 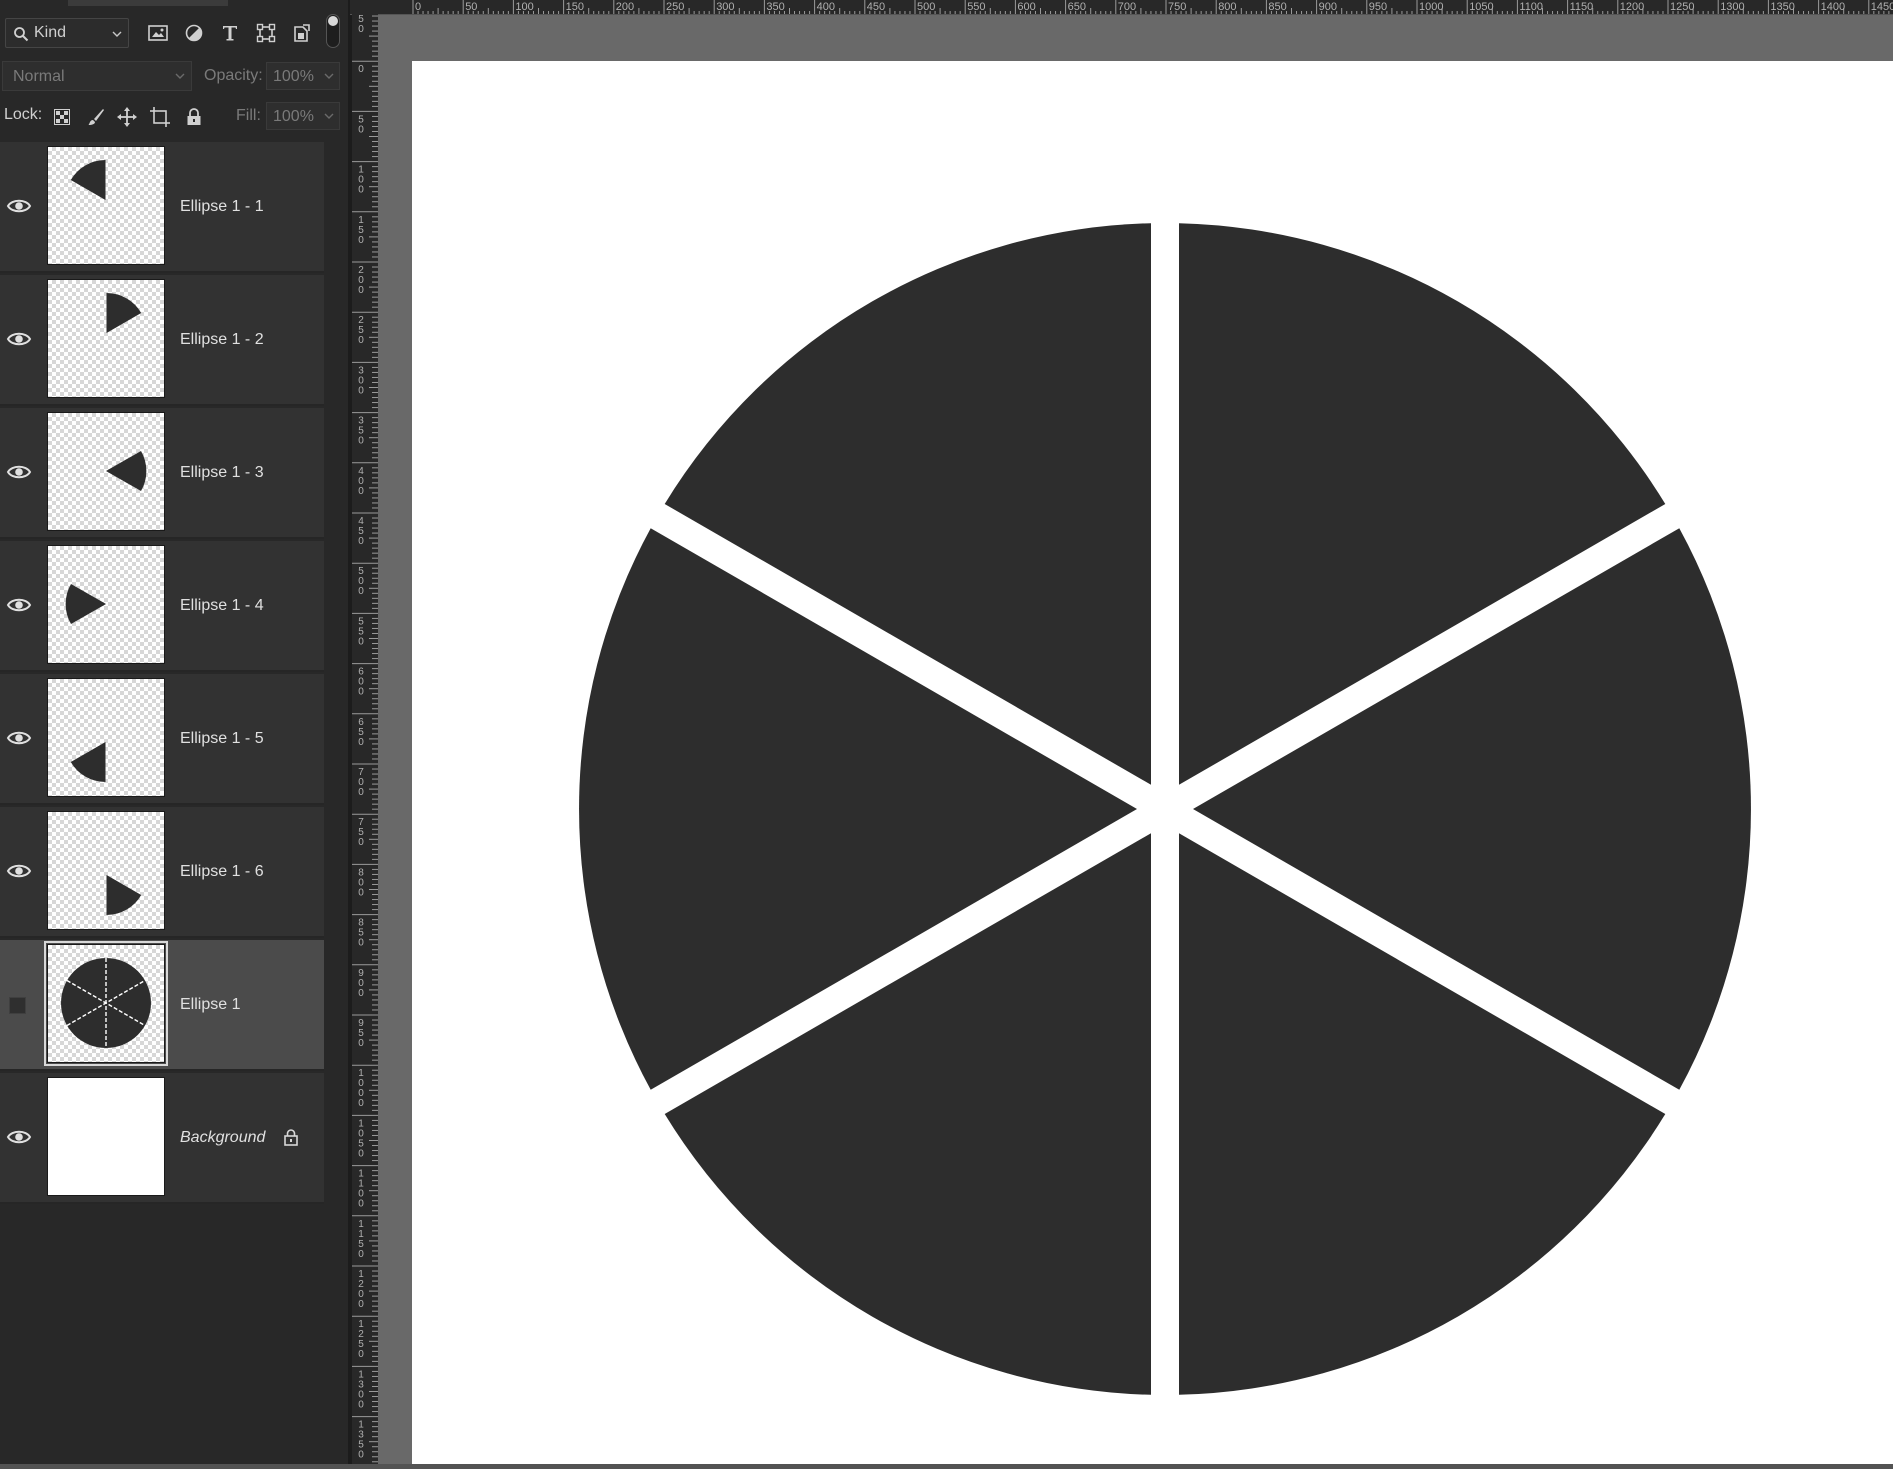 What do you see at coordinates (293, 116) in the screenshot?
I see `fill-value: 100%` at bounding box center [293, 116].